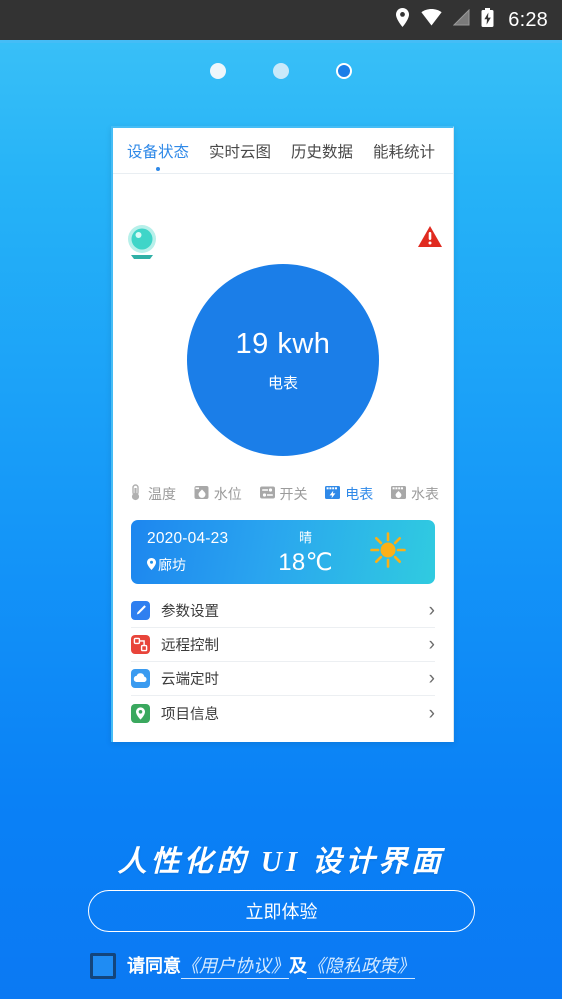  What do you see at coordinates (204, 565) in the screenshot?
I see `weather-location: 廊坊` at bounding box center [204, 565].